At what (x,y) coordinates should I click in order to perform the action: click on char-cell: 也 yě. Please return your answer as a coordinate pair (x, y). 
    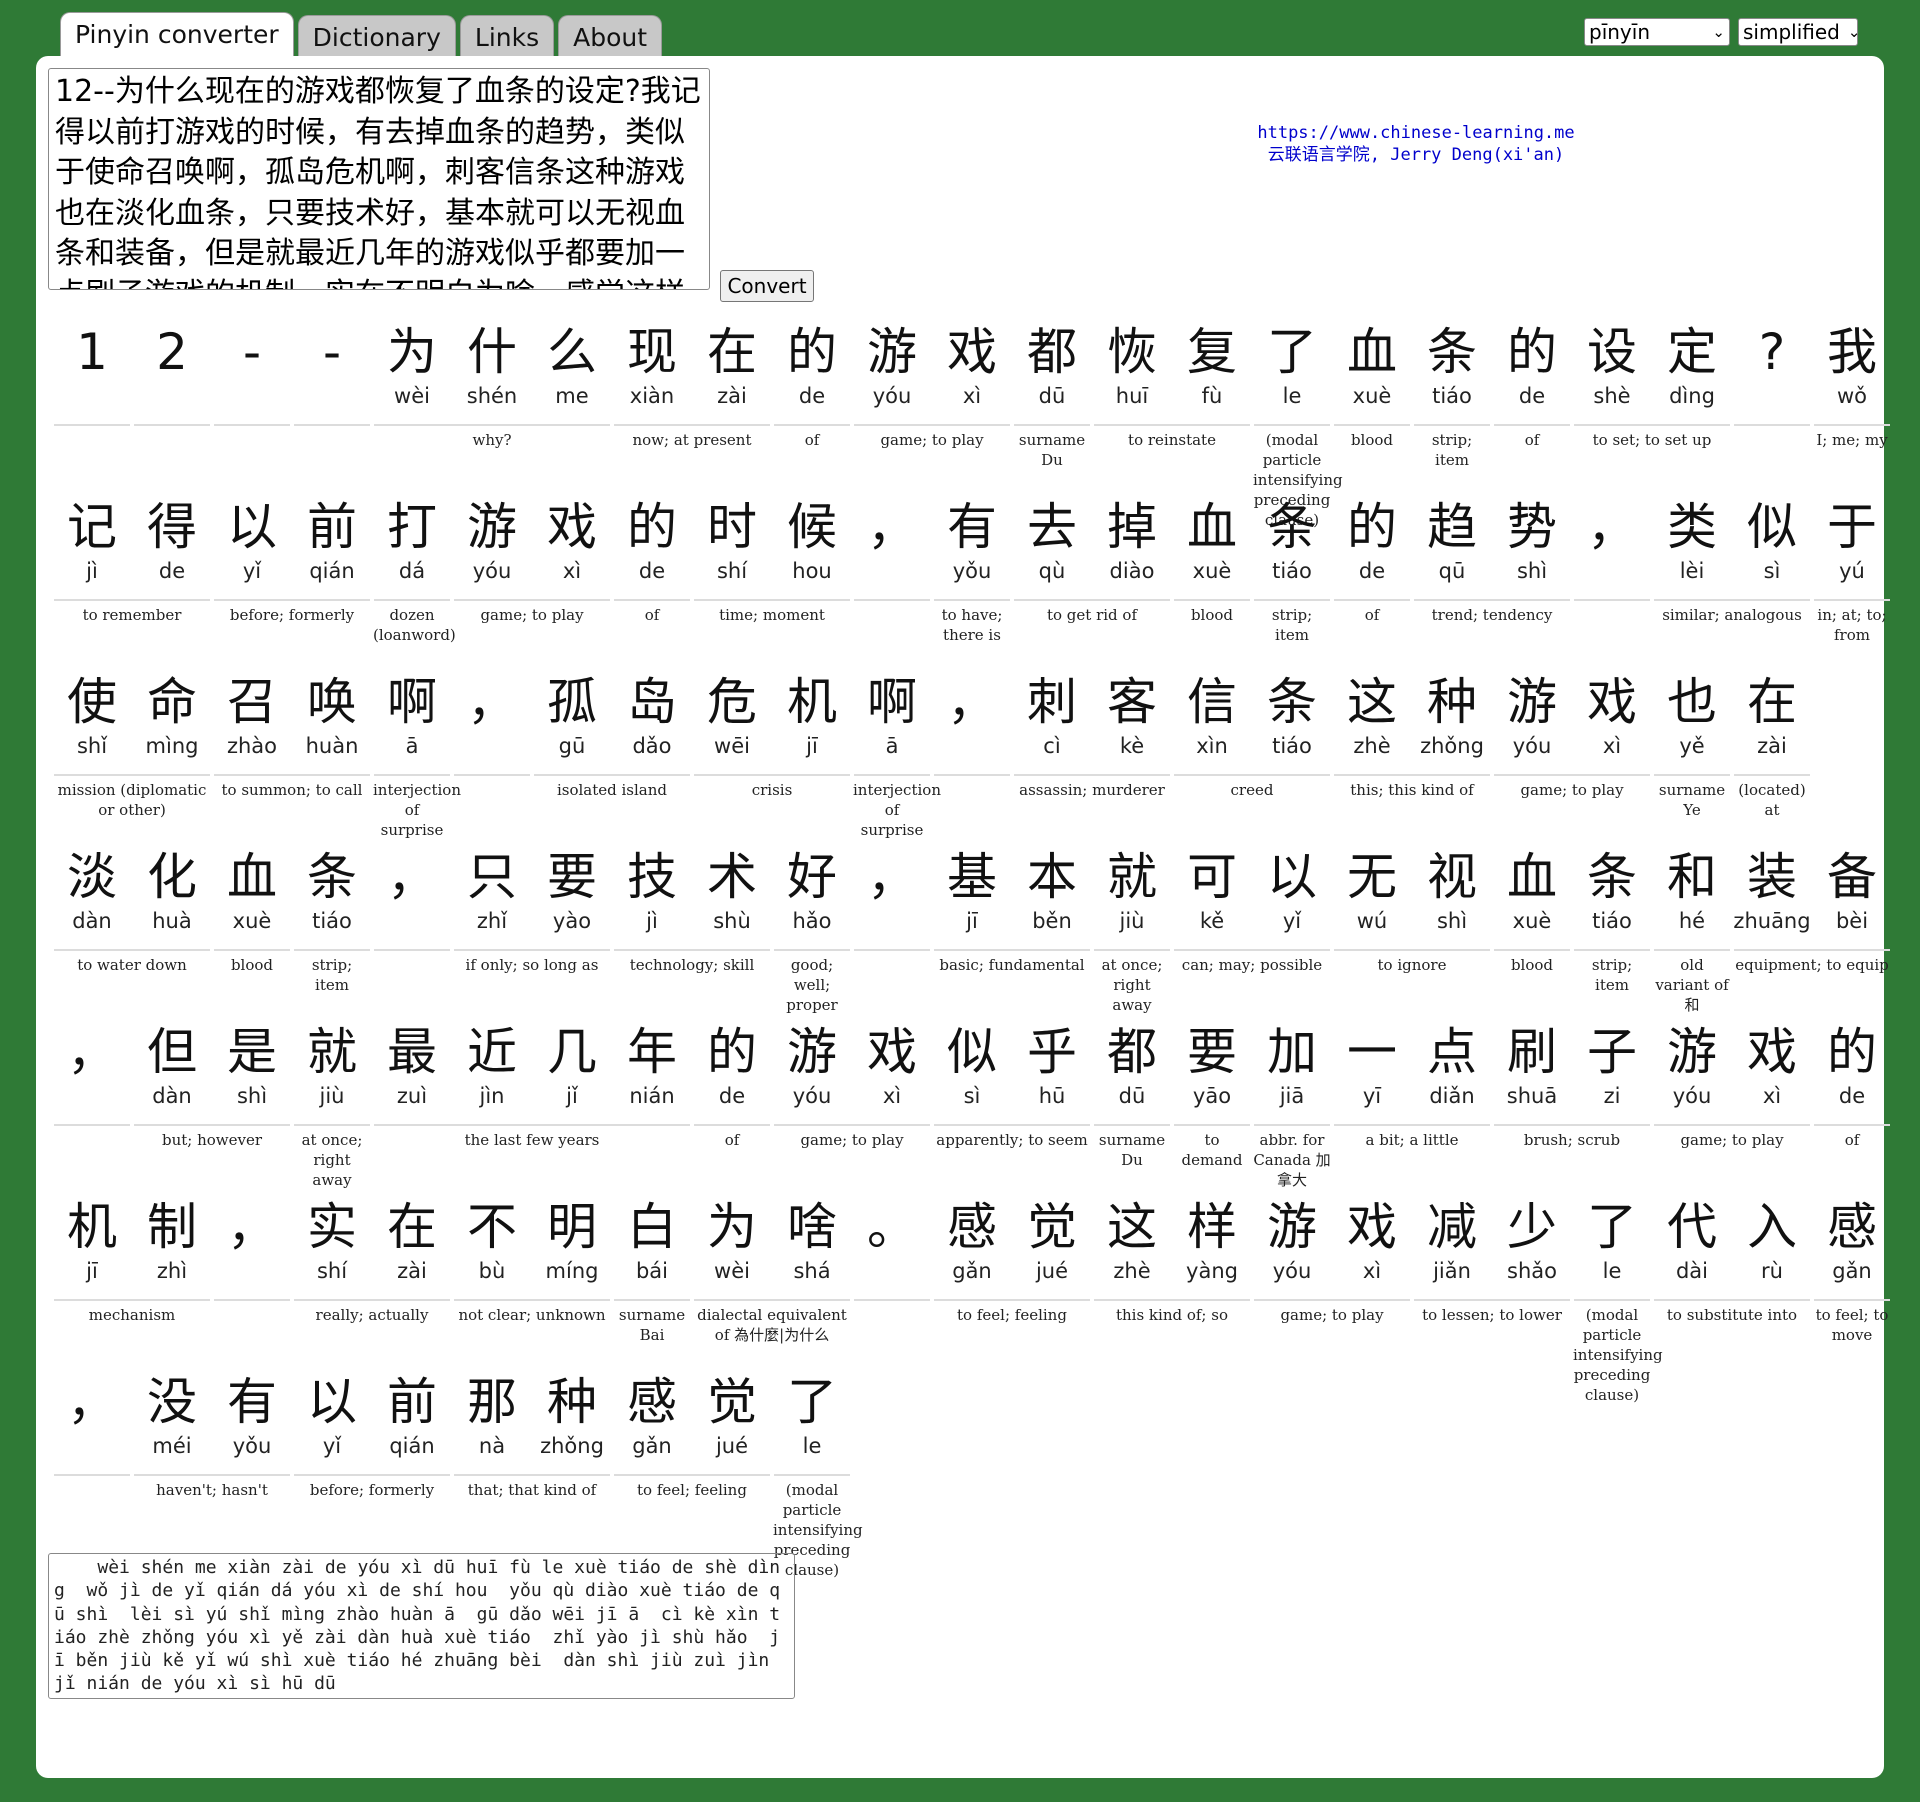
    Looking at the image, I should click on (1692, 715).